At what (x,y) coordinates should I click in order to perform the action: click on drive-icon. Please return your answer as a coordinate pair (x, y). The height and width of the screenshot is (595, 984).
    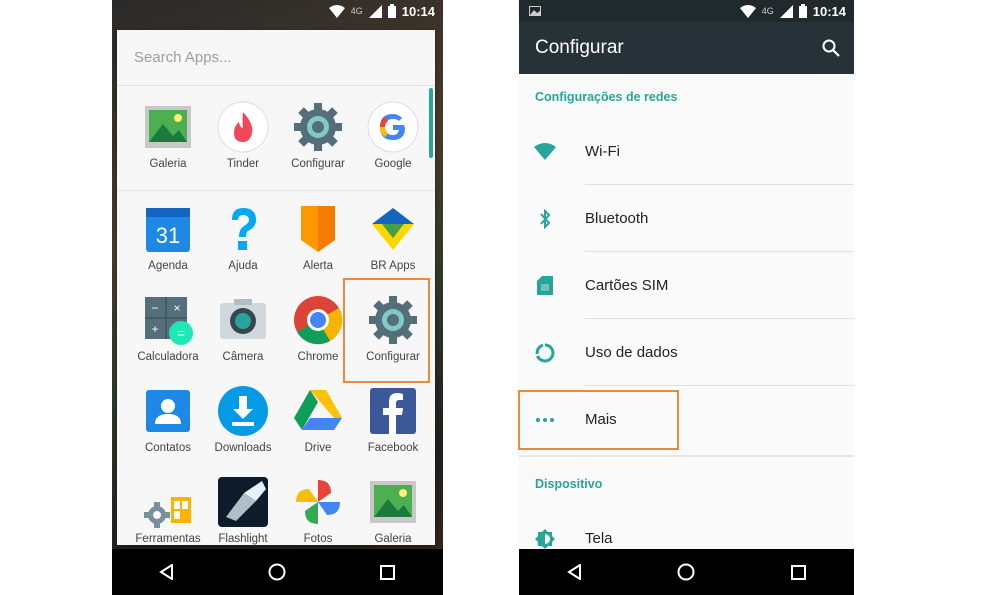
    Looking at the image, I should click on (318, 410).